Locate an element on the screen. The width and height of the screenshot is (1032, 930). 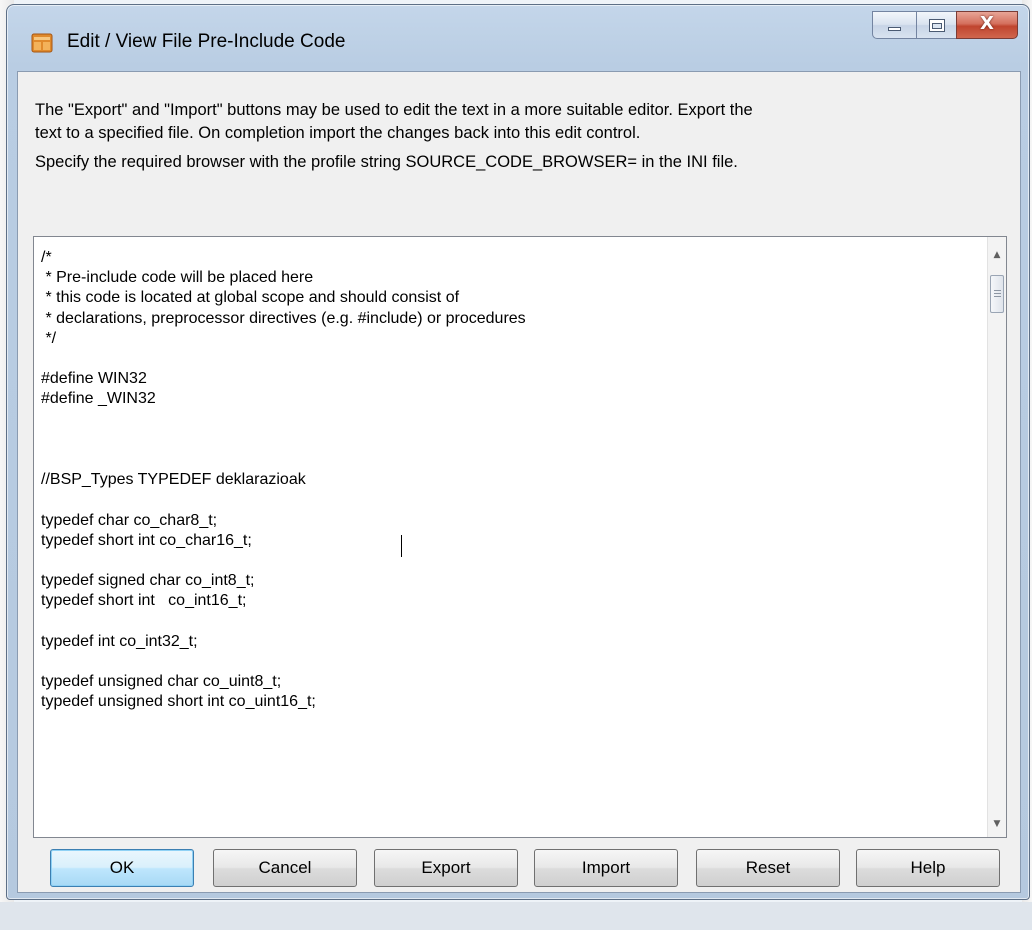
minimize-icon is located at coordinates (894, 29).